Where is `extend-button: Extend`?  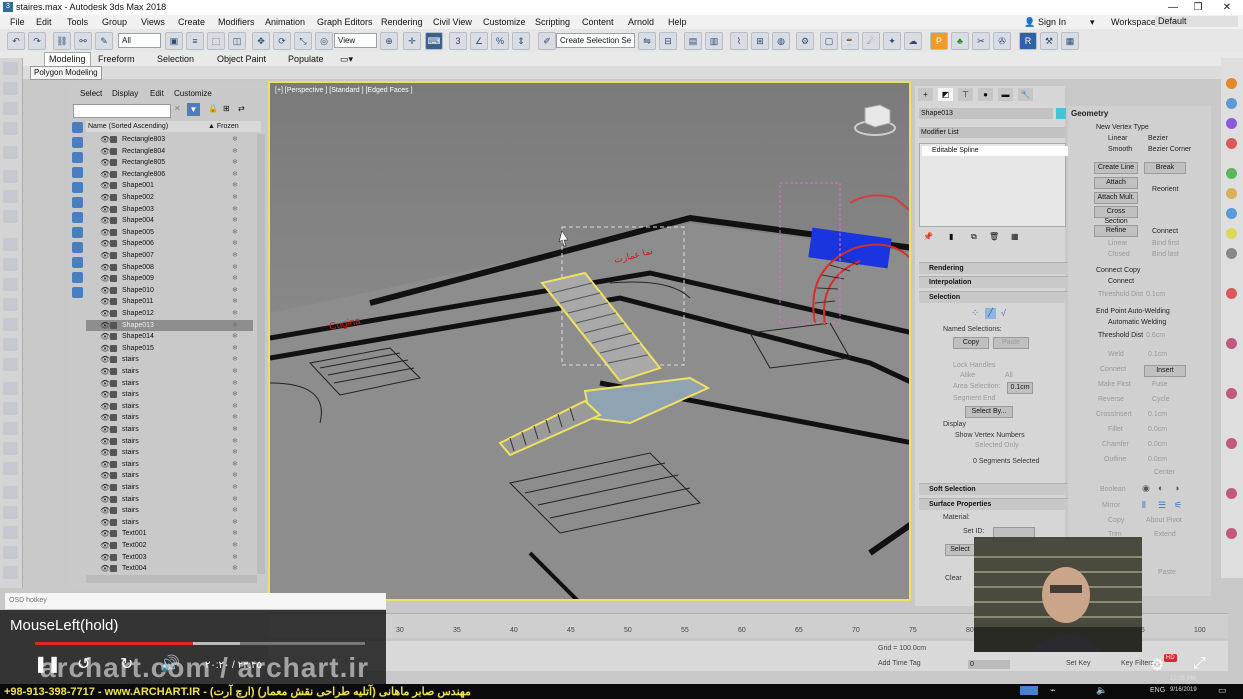
extend-button: Extend is located at coordinates (1165, 534).